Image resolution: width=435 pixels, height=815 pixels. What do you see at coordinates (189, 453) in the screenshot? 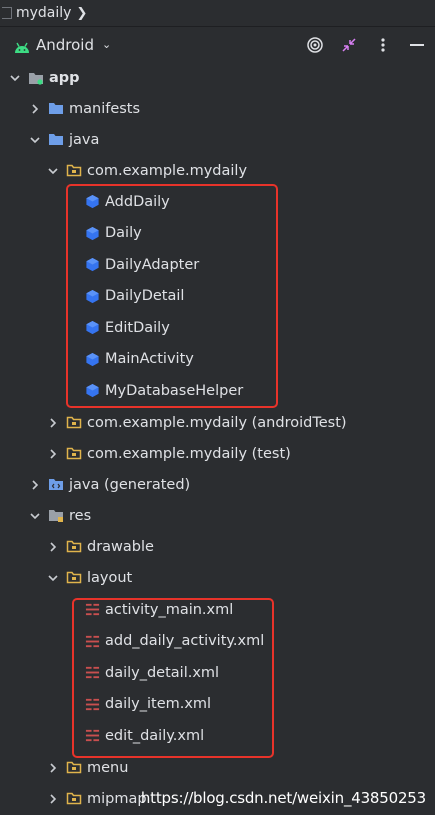
I see `tree-item-label: com.example.mydaily (test)` at bounding box center [189, 453].